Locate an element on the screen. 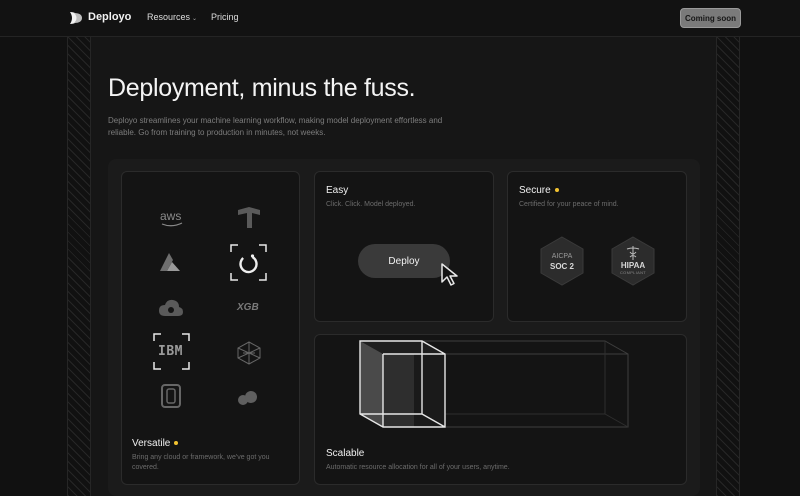 The image size is (800, 496). coming-soon-button: Coming soon is located at coordinates (710, 18).